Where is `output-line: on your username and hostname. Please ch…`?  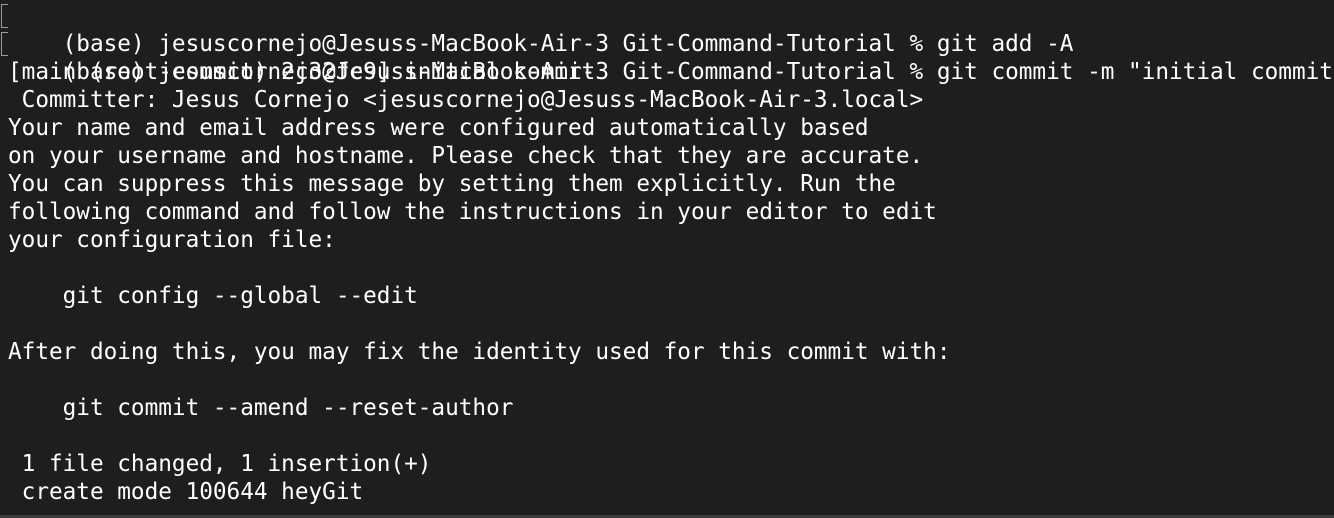
output-line: on your username and hostname. Please ch… is located at coordinates (667, 156).